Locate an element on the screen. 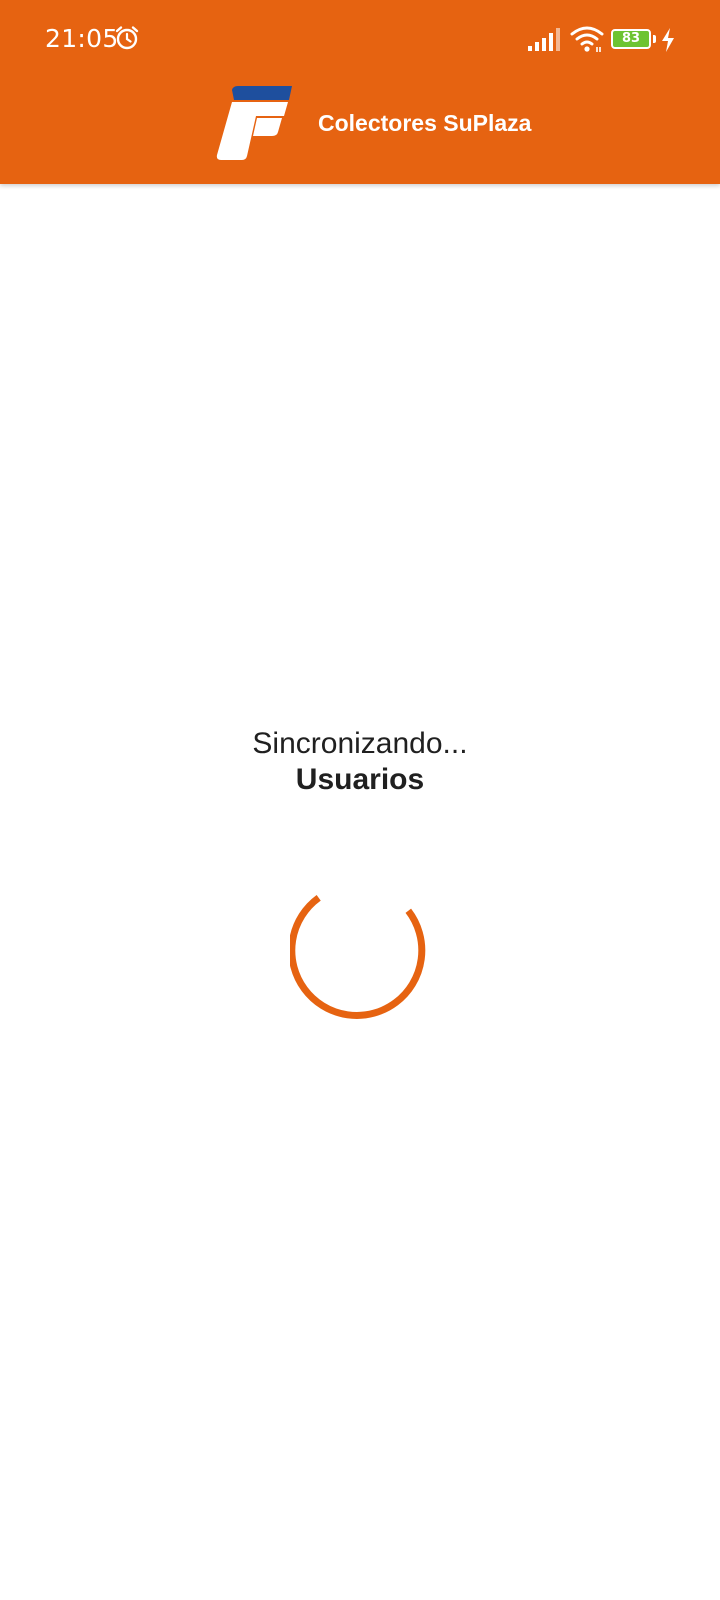  battery-level: 83 is located at coordinates (631, 38).